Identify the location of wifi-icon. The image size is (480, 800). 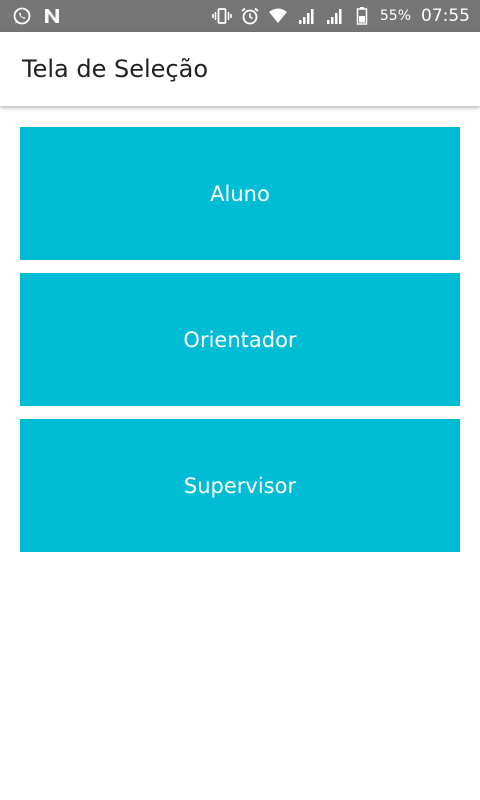
(278, 16).